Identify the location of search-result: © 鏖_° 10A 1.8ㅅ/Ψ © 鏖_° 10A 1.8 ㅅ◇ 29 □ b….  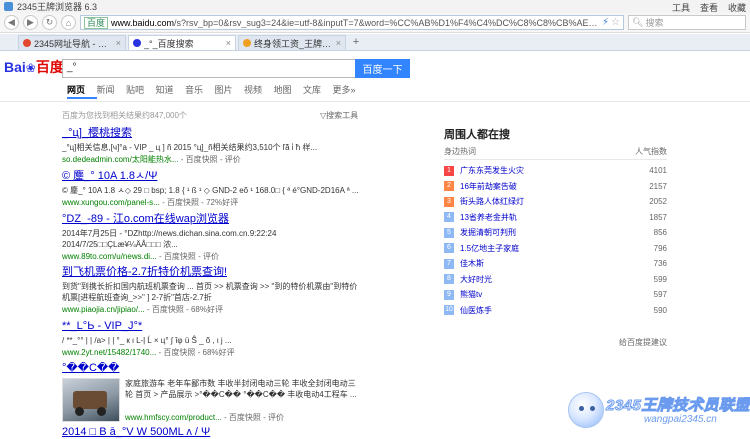
(212, 189).